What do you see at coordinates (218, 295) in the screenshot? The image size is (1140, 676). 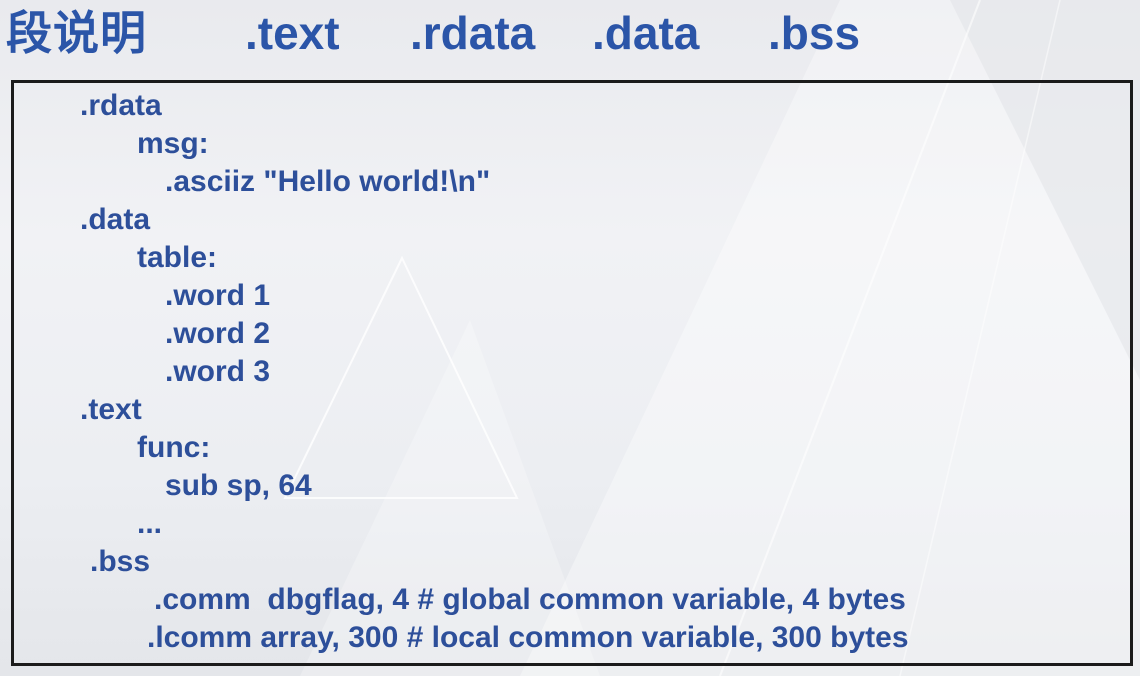 I see `code-line-word-1: .word 1` at bounding box center [218, 295].